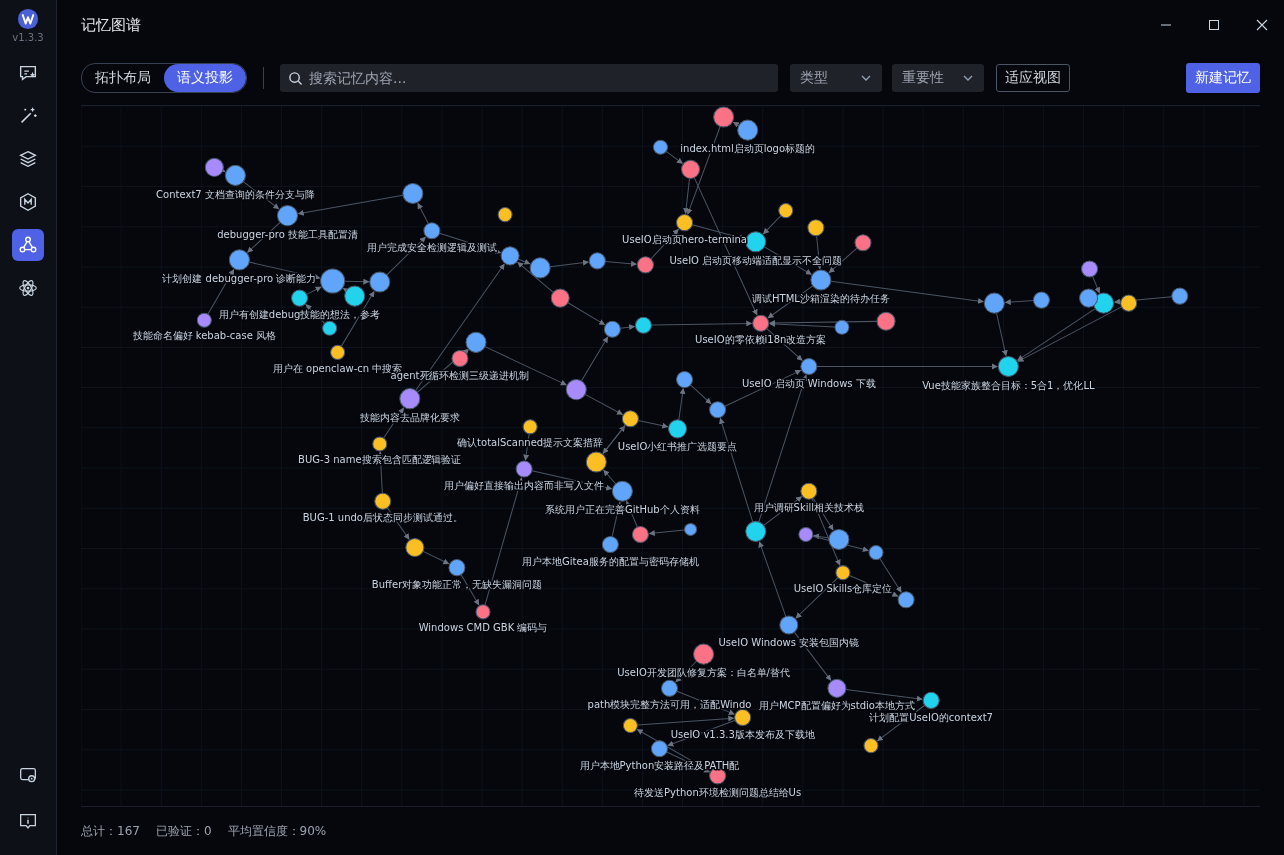  What do you see at coordinates (622, 510) in the screenshot?
I see `node-label: 系统用户正在完善GitHub个人资料` at bounding box center [622, 510].